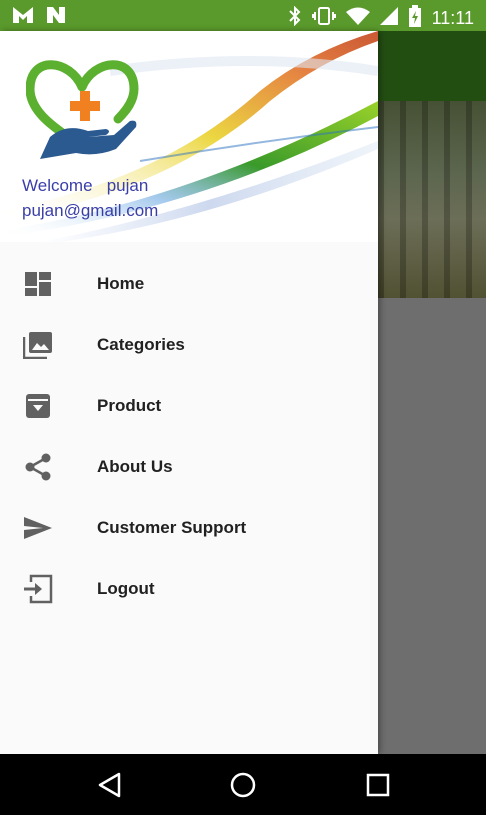  Describe the element at coordinates (110, 785) in the screenshot. I see `back-icon` at that location.